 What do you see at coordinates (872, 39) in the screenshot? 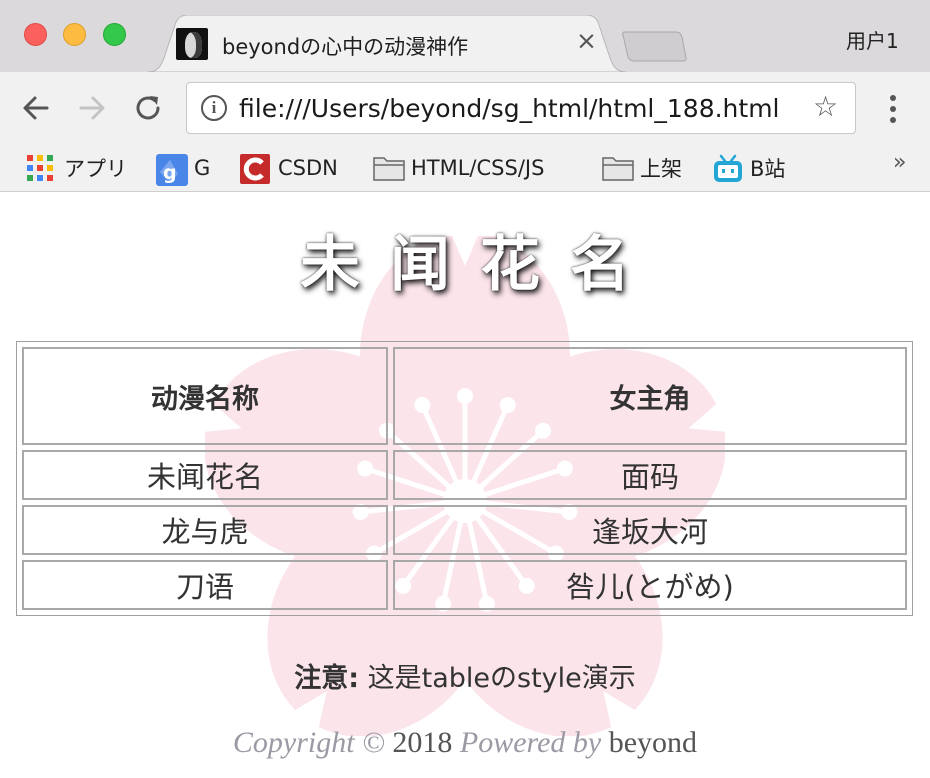
I see `profile-button: 用户1` at bounding box center [872, 39].